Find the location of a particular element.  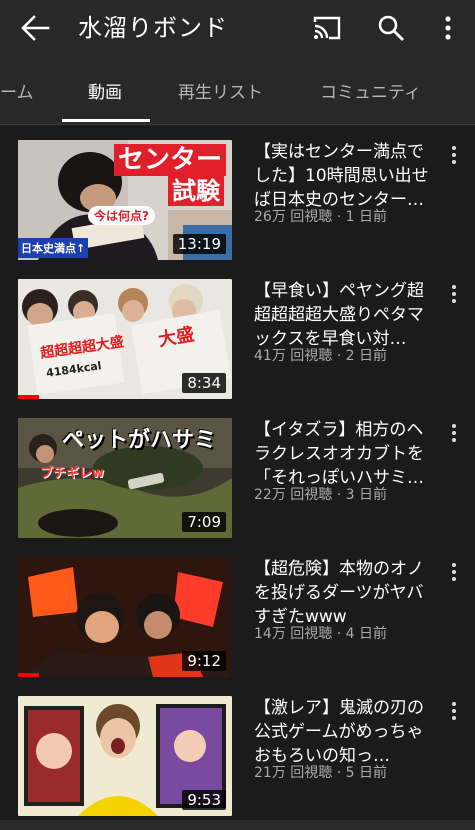

thumb-tag: 日本史満点↑ is located at coordinates (53, 248).